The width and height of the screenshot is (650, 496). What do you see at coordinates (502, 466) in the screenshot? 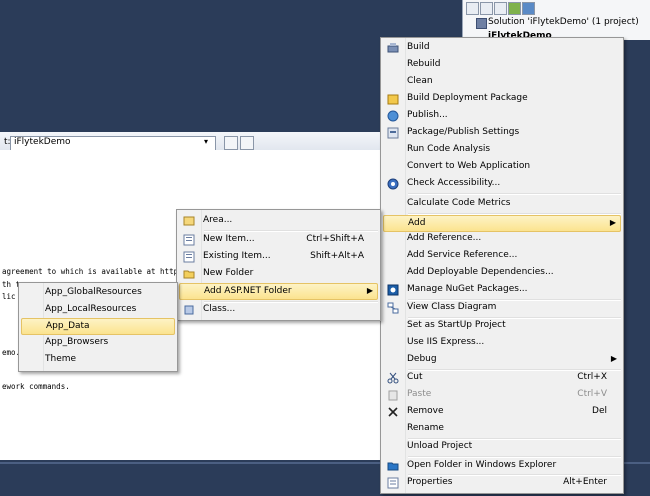
I see `menu-item-open-folder: Open Folder in Windows Explorer` at bounding box center [502, 466].